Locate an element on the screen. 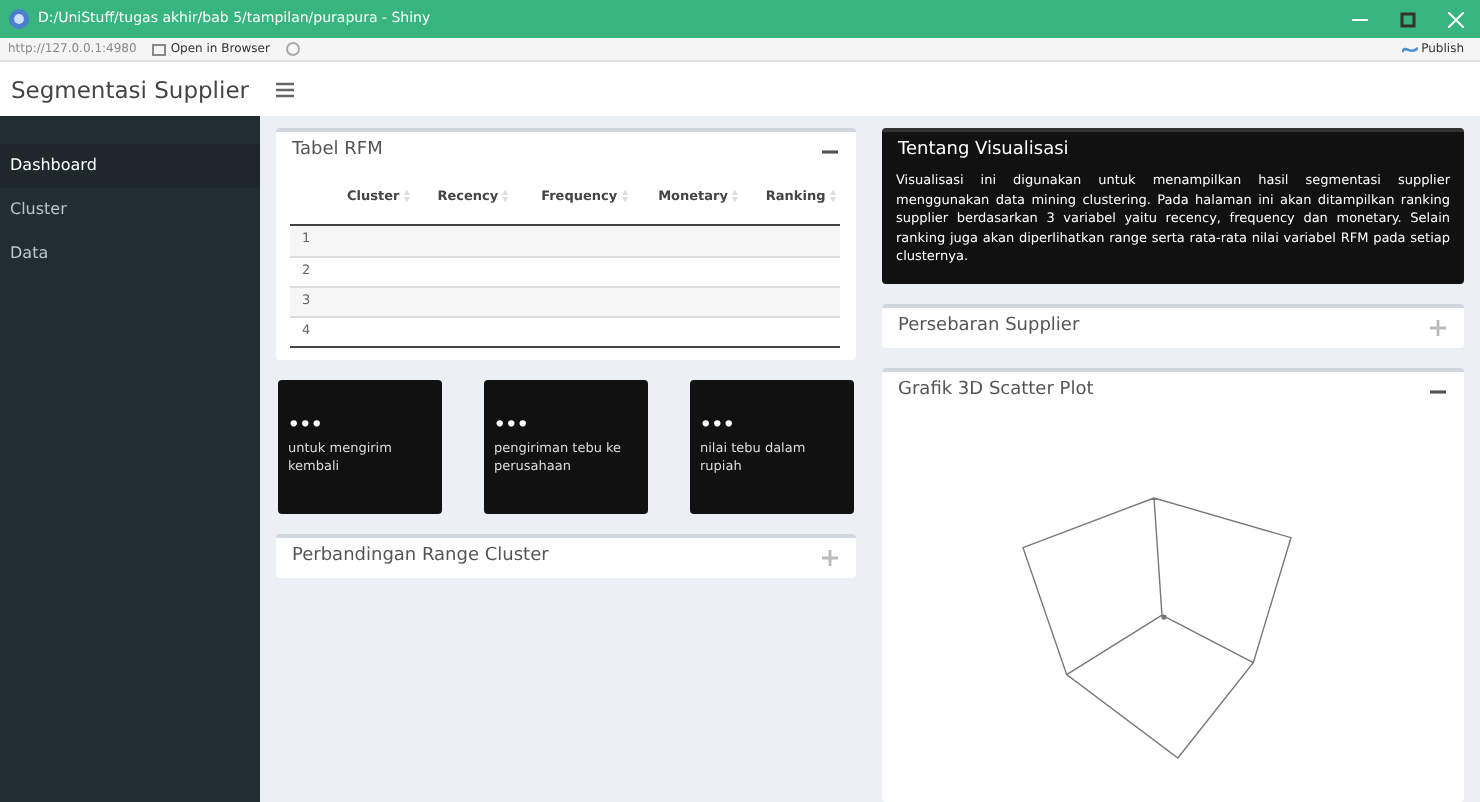 The height and width of the screenshot is (802, 1480). sidebar-item: Cluster is located at coordinates (130, 210).